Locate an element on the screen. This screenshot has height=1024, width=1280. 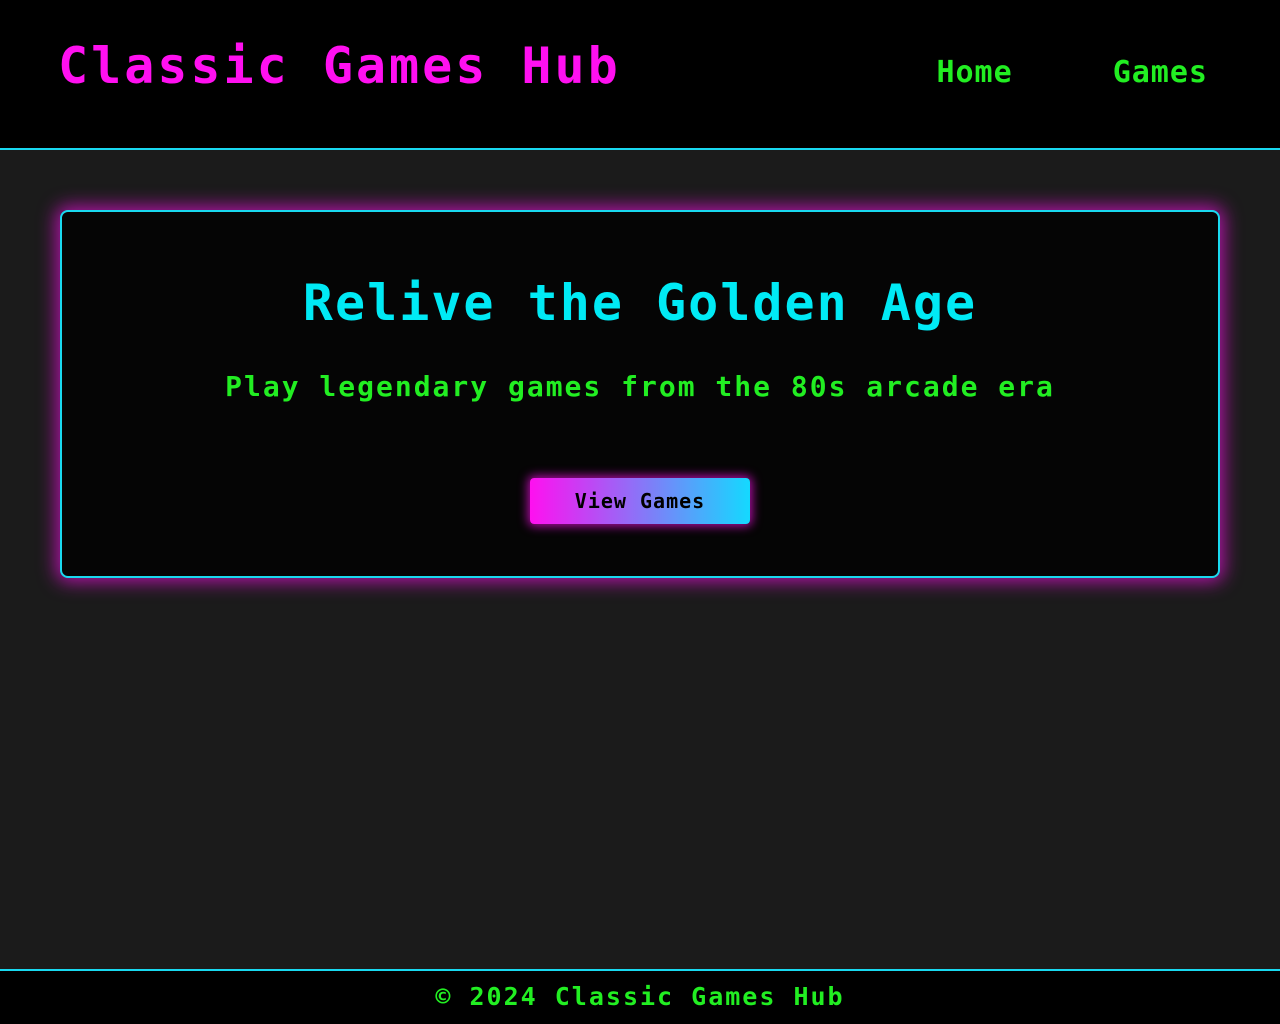
site-footer: © 2024 Classic Games Hub is located at coordinates (640, 996).